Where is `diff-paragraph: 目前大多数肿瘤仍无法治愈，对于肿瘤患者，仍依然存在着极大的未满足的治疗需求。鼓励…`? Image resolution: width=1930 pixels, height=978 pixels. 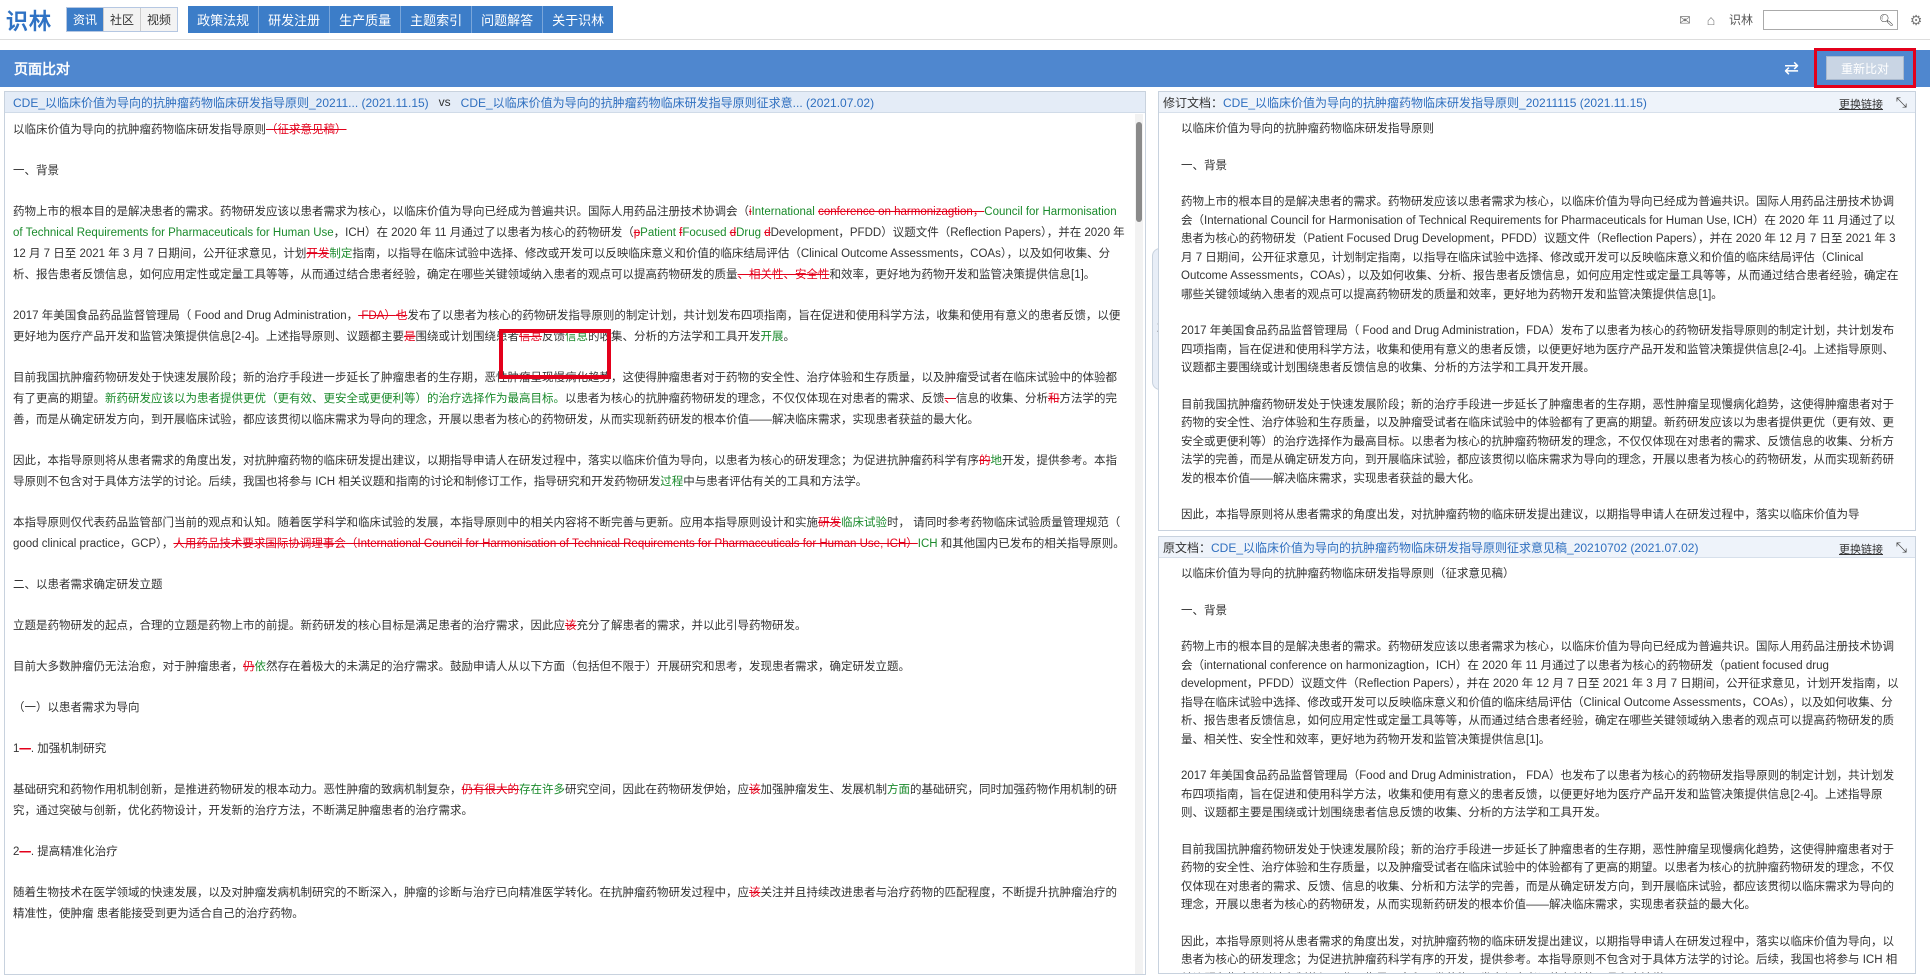 diff-paragraph: 目前大多数肿瘤仍无法治愈，对于肿瘤患者，仍依然存在着极大的未满足的治疗需求。鼓励… is located at coordinates (461, 667).